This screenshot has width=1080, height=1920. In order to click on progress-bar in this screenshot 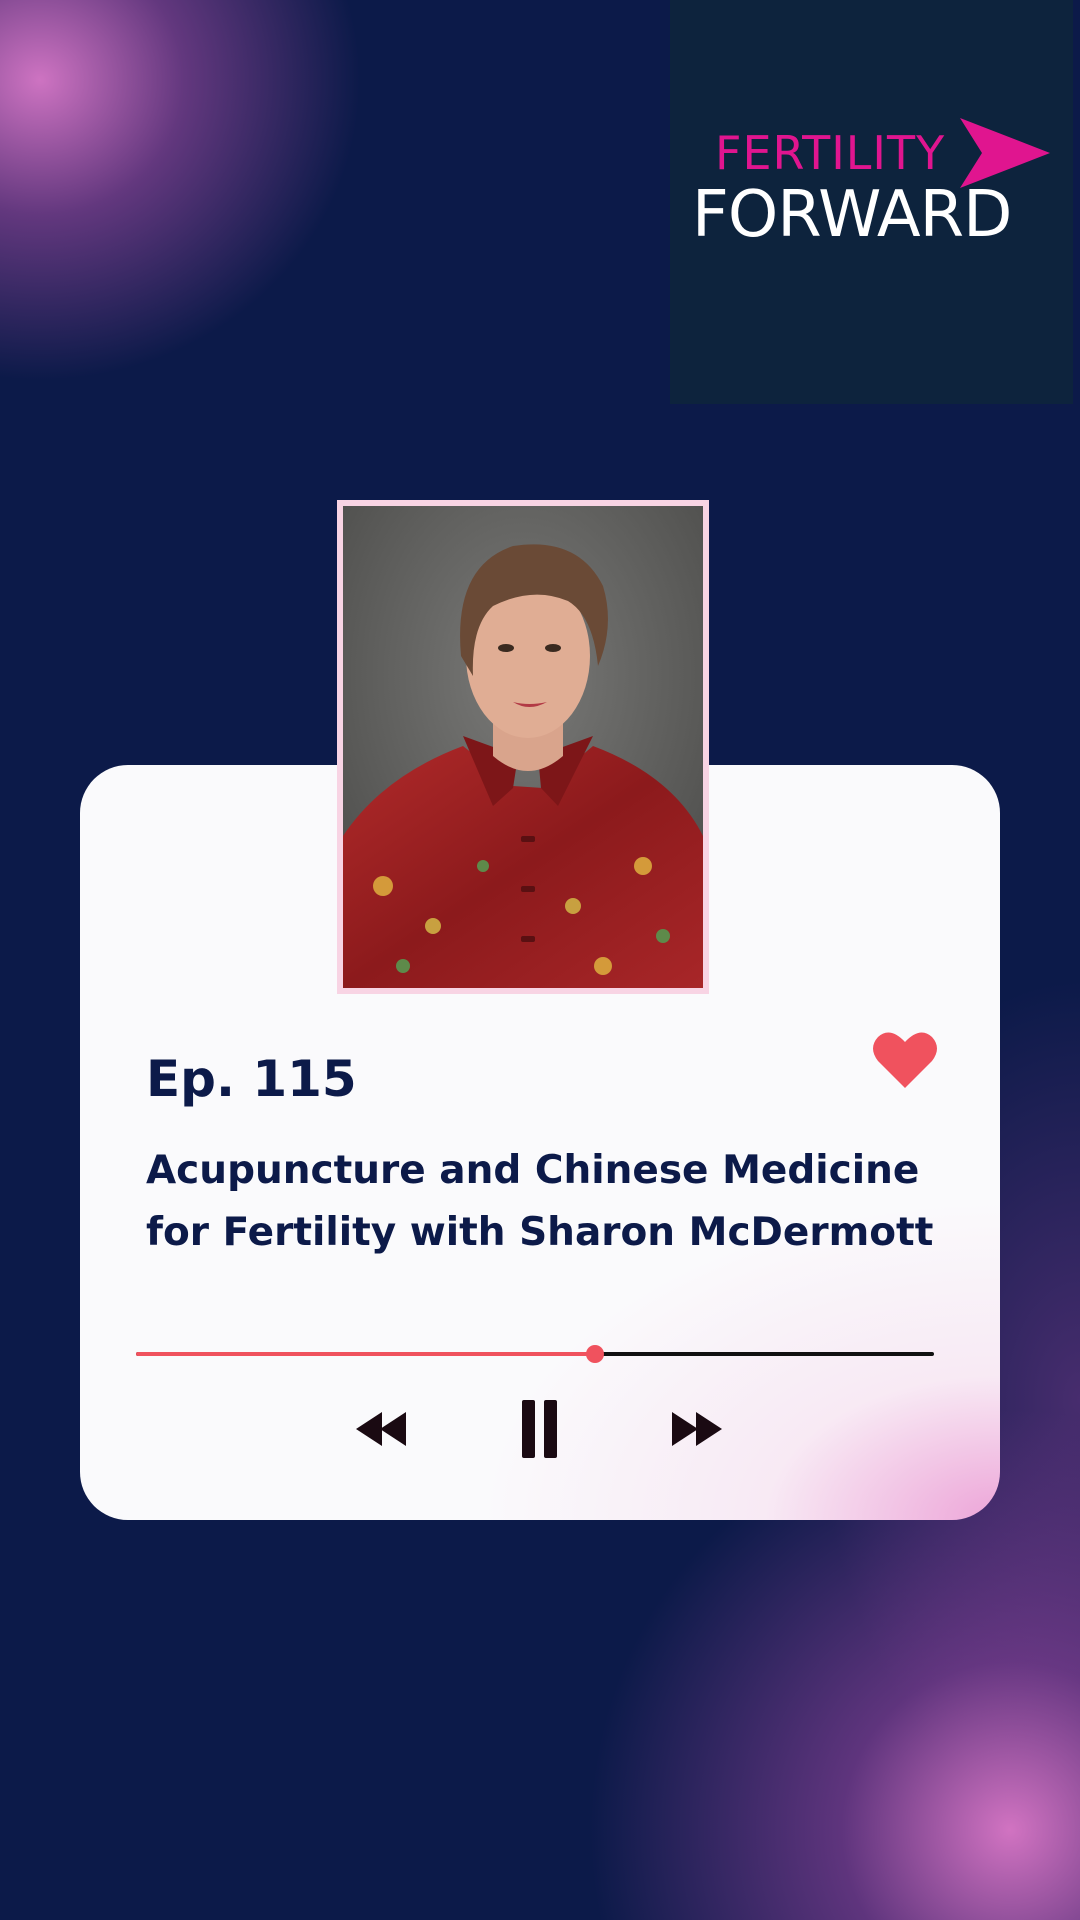, I will do `click(535, 1354)`.